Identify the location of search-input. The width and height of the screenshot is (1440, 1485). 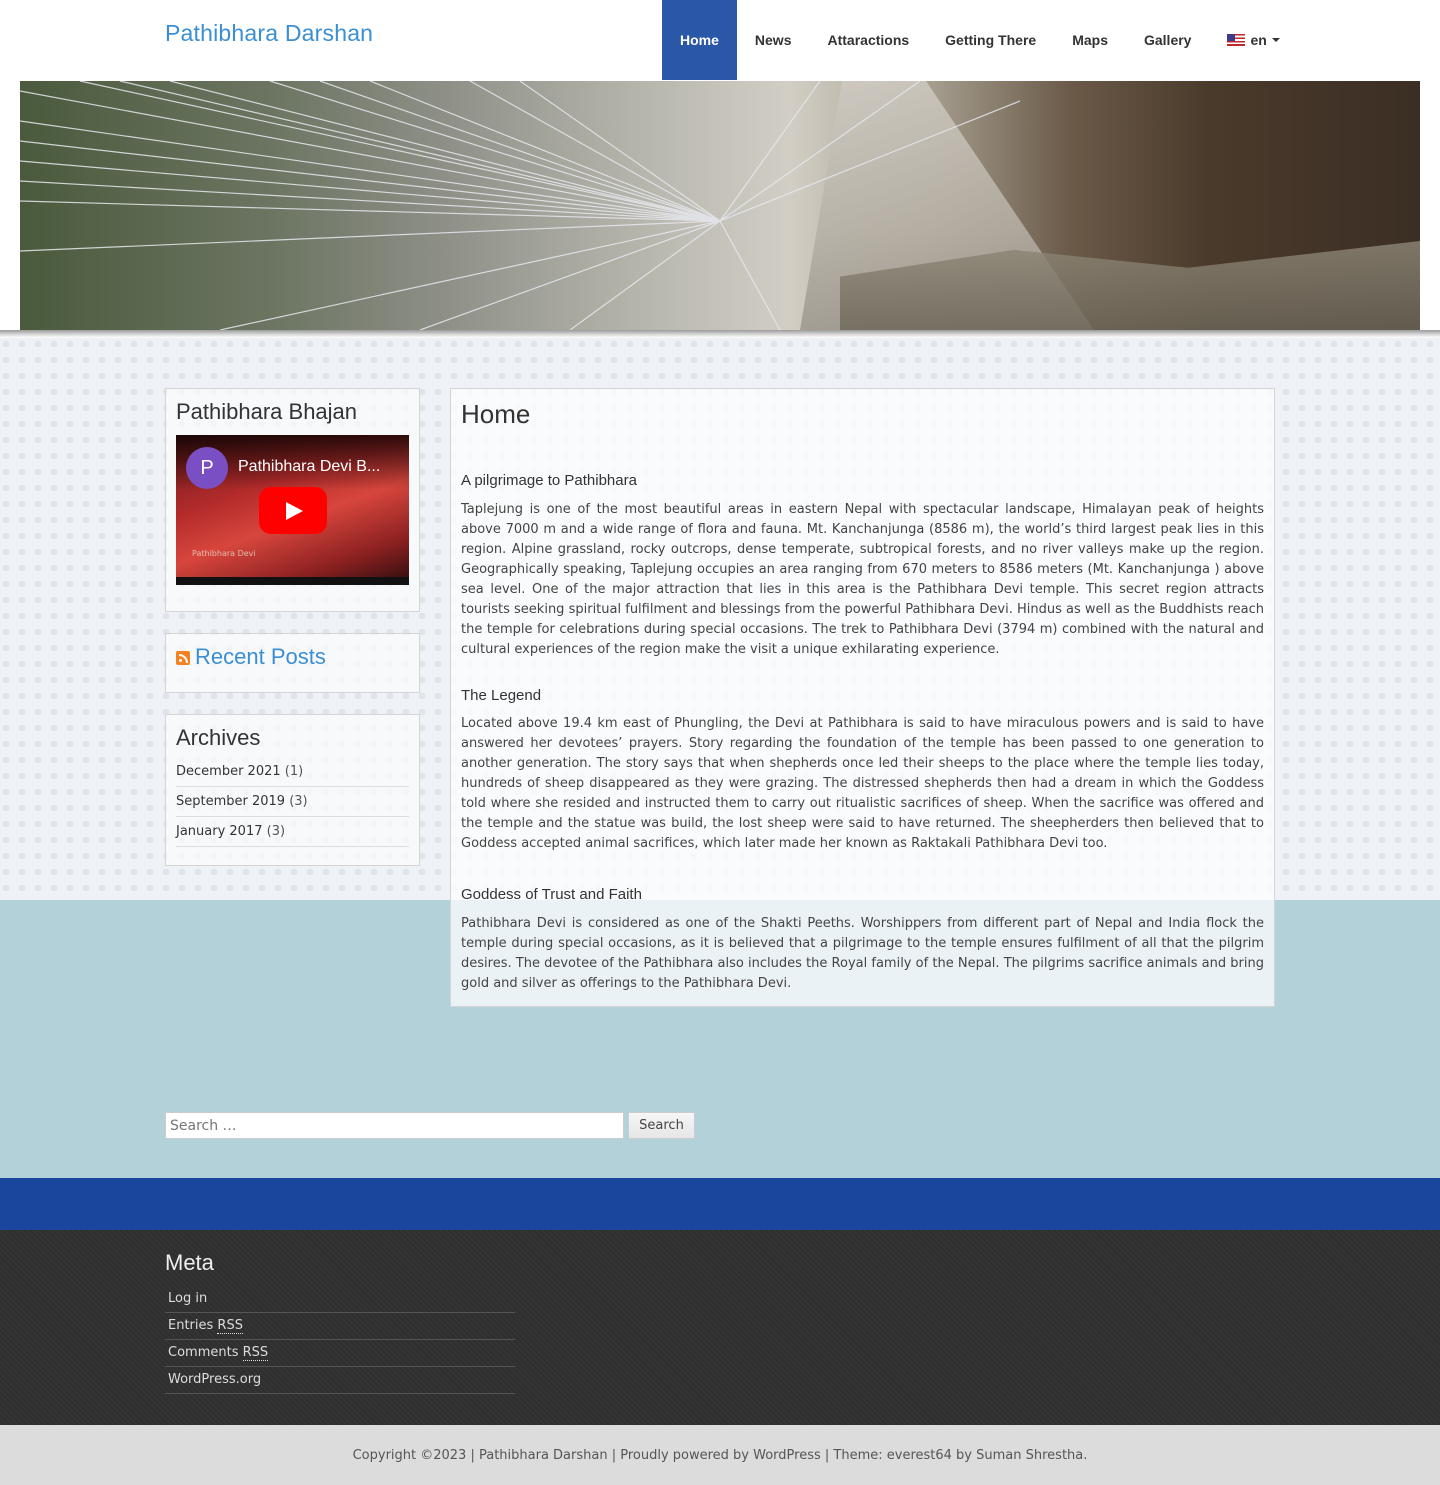
(394, 1125).